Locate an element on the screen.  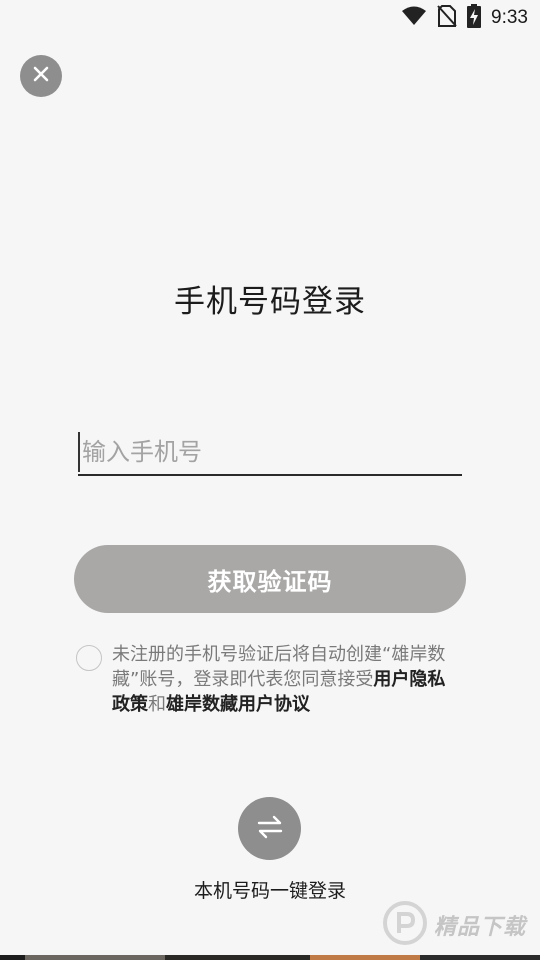
no-sim-icon is located at coordinates (447, 18).